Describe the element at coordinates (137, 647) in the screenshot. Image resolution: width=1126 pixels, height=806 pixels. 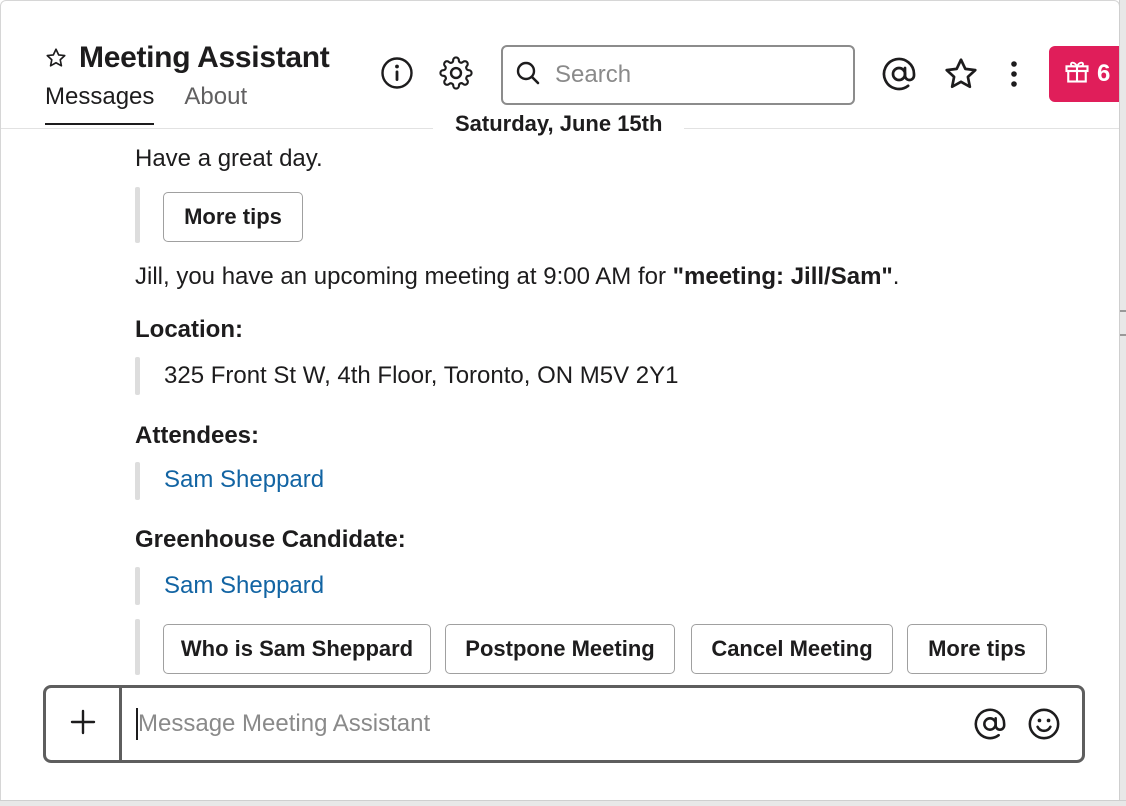
I see `actions-bar` at that location.